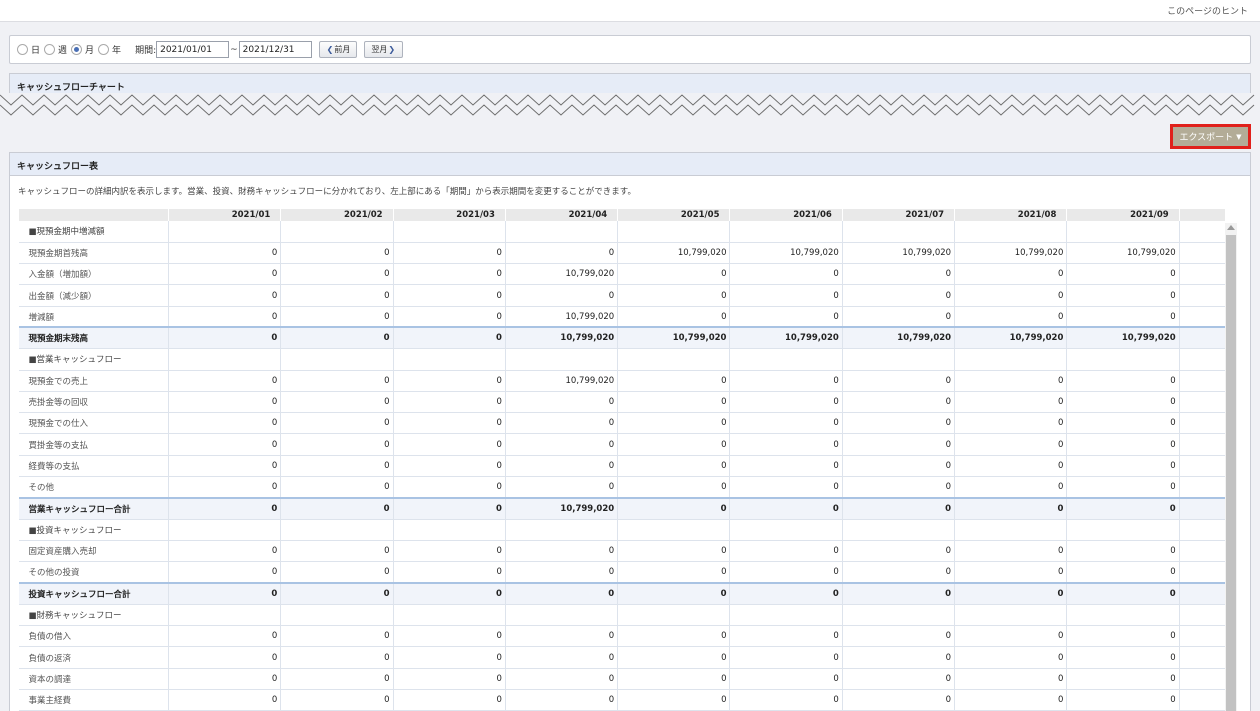 This screenshot has height=711, width=1260. I want to click on prev-month-button: ❮ 前月, so click(338, 49).